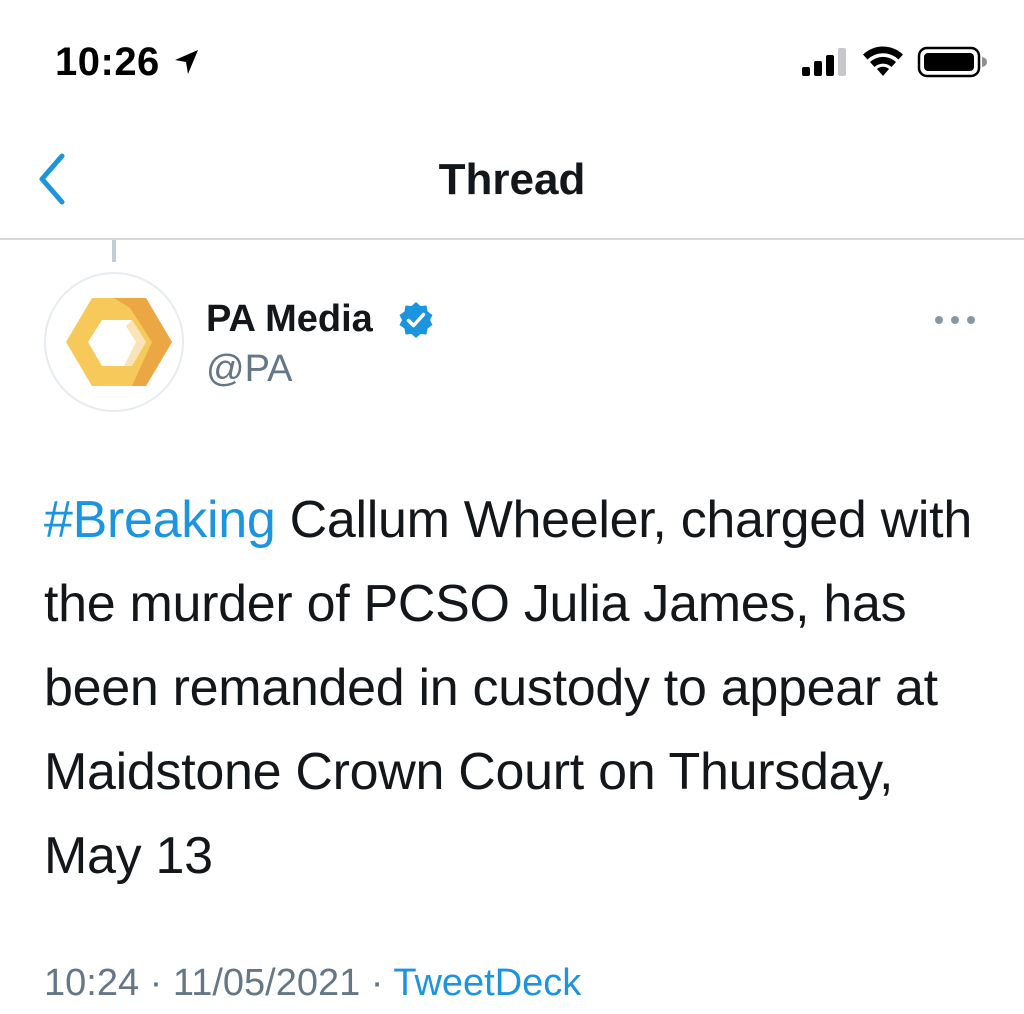 This screenshot has width=1024, height=1014. What do you see at coordinates (824, 62) in the screenshot?
I see `cellular-signal-icon` at bounding box center [824, 62].